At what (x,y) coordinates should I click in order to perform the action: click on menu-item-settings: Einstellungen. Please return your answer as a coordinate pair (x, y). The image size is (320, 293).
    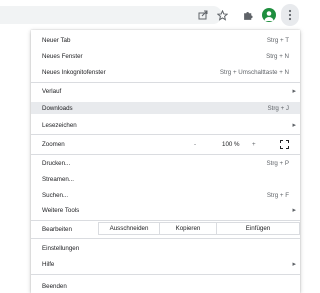
    Looking at the image, I should click on (165, 248).